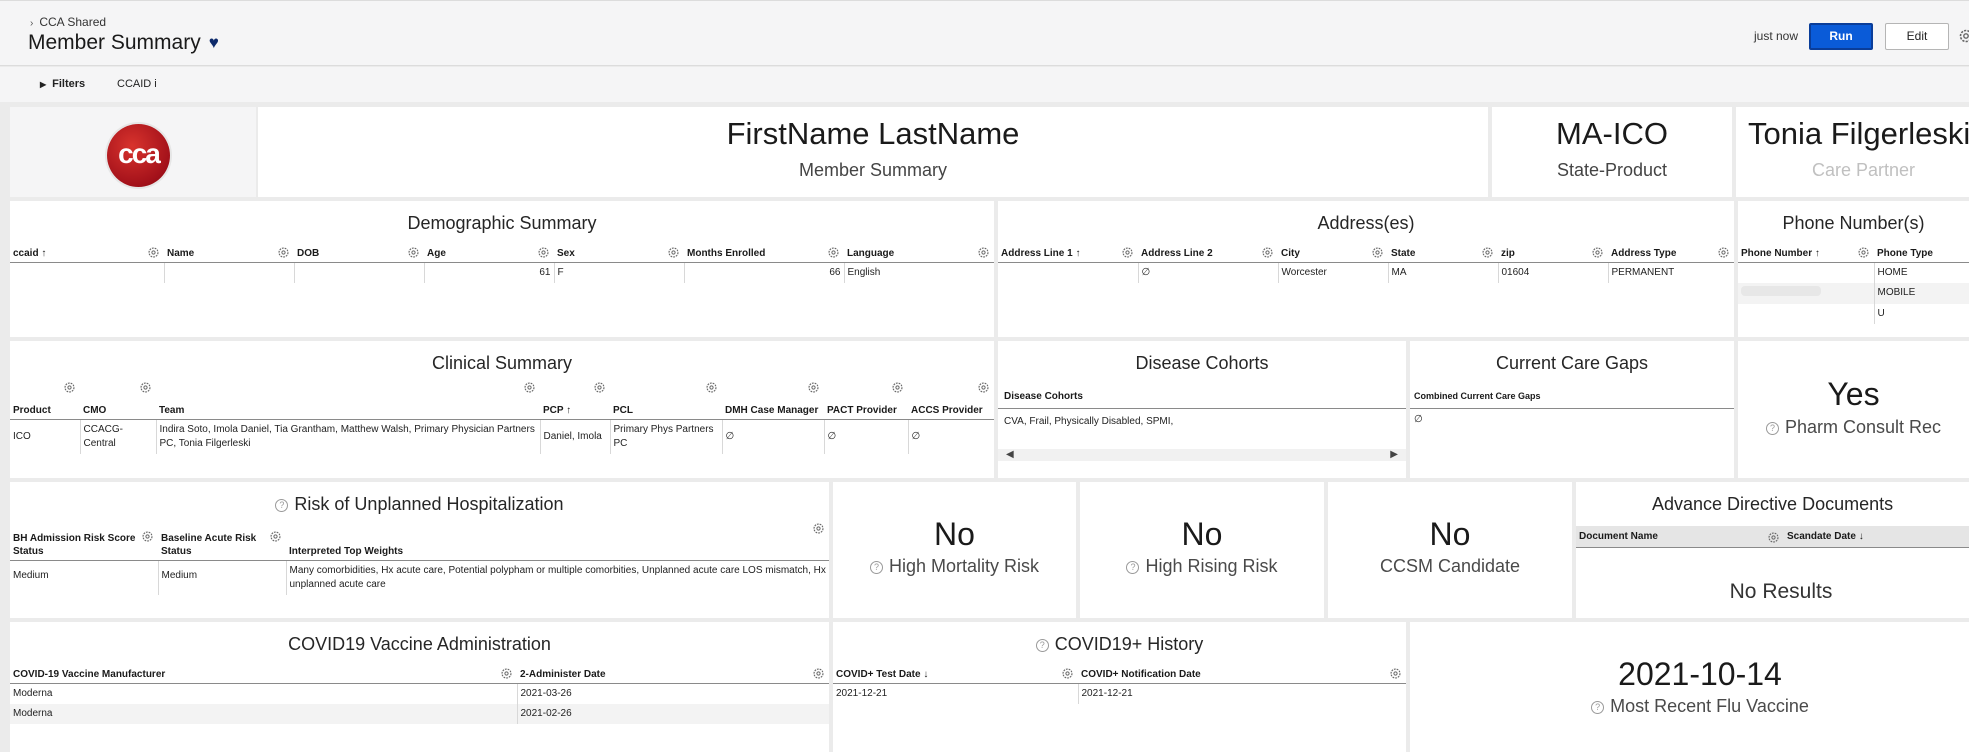 The image size is (1969, 752). What do you see at coordinates (419, 714) in the screenshot?
I see `table-row: Moderna 2021-02-26` at bounding box center [419, 714].